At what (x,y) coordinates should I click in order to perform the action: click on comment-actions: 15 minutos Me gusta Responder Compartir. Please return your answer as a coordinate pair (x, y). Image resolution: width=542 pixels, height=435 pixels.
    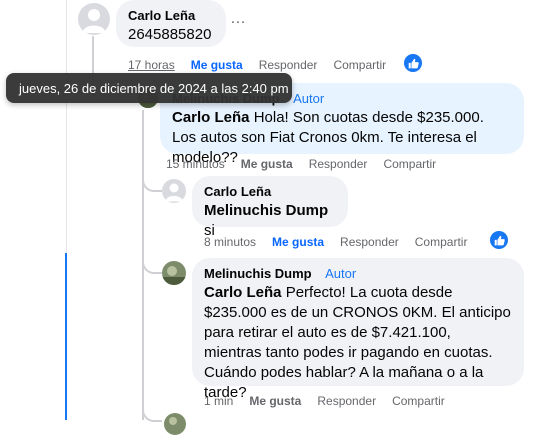
    Looking at the image, I should click on (309, 164).